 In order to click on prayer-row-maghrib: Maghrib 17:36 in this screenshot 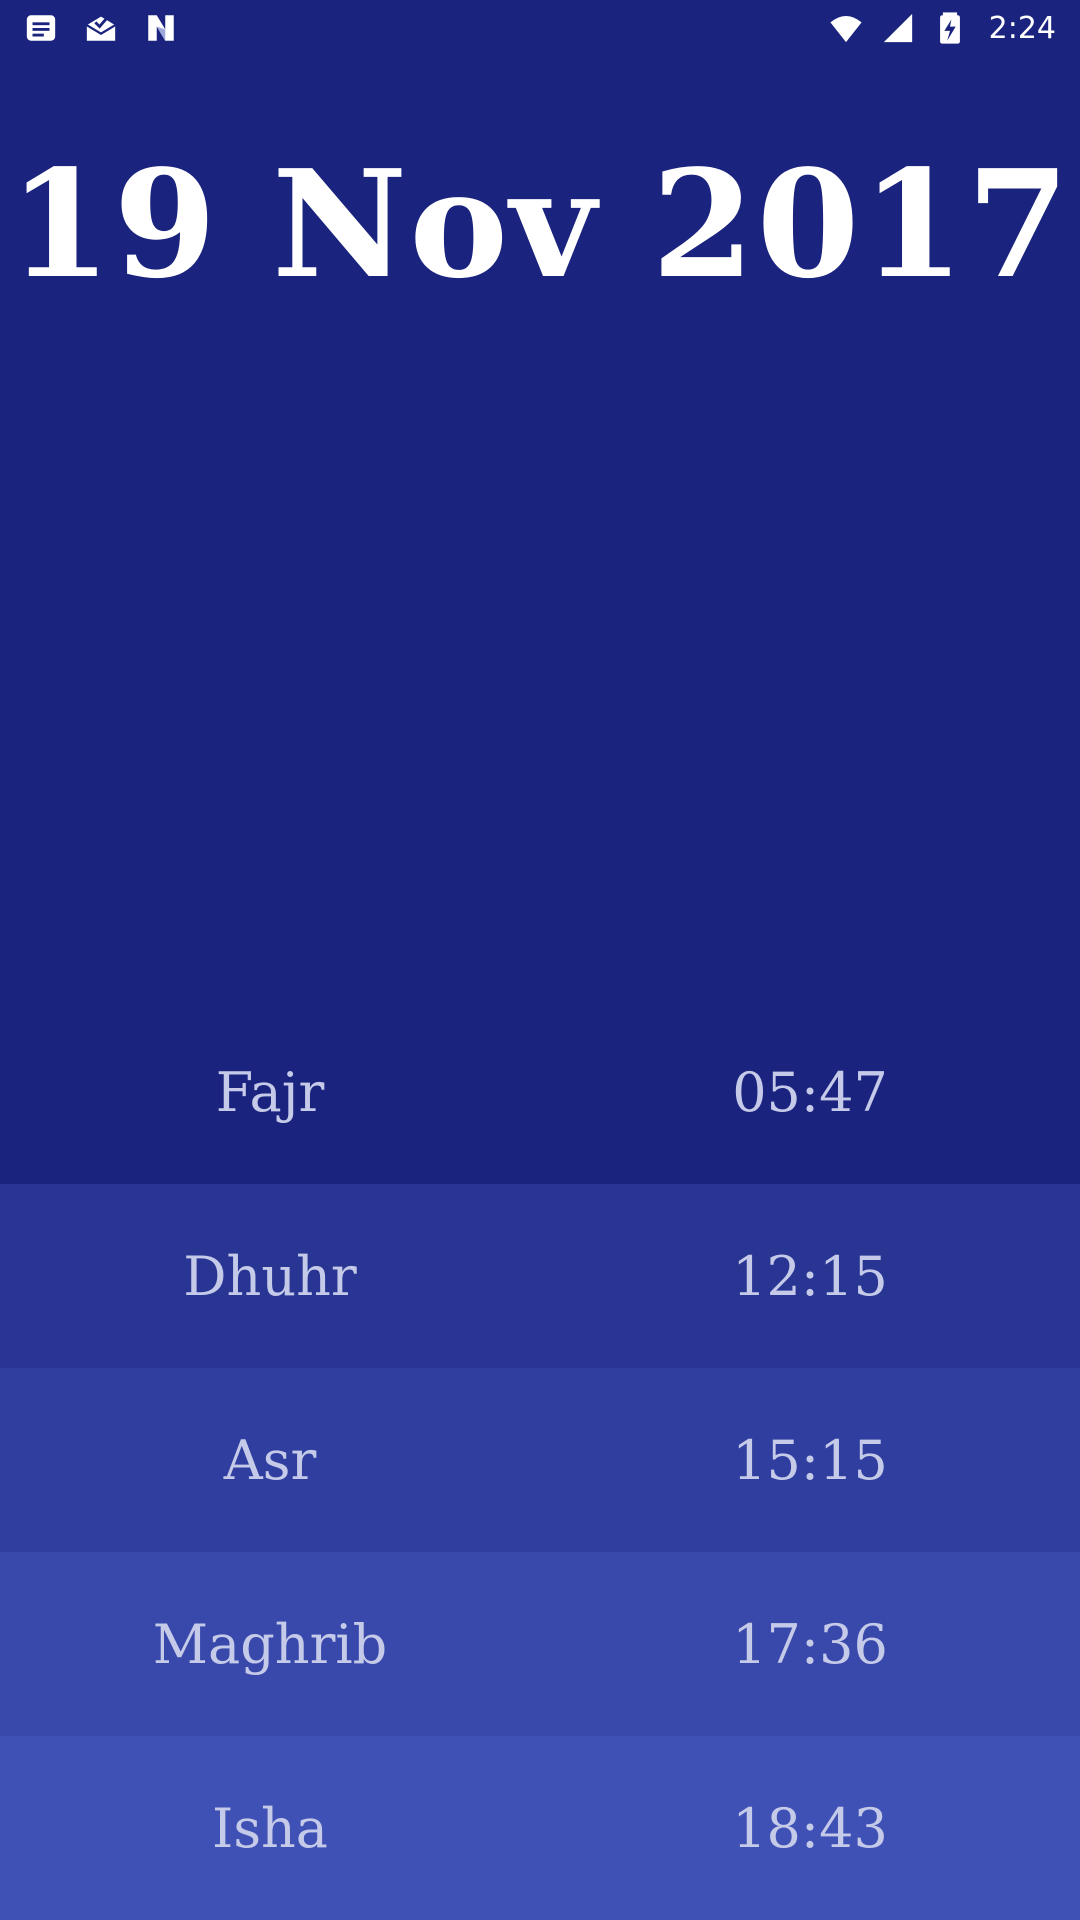, I will do `click(540, 1644)`.